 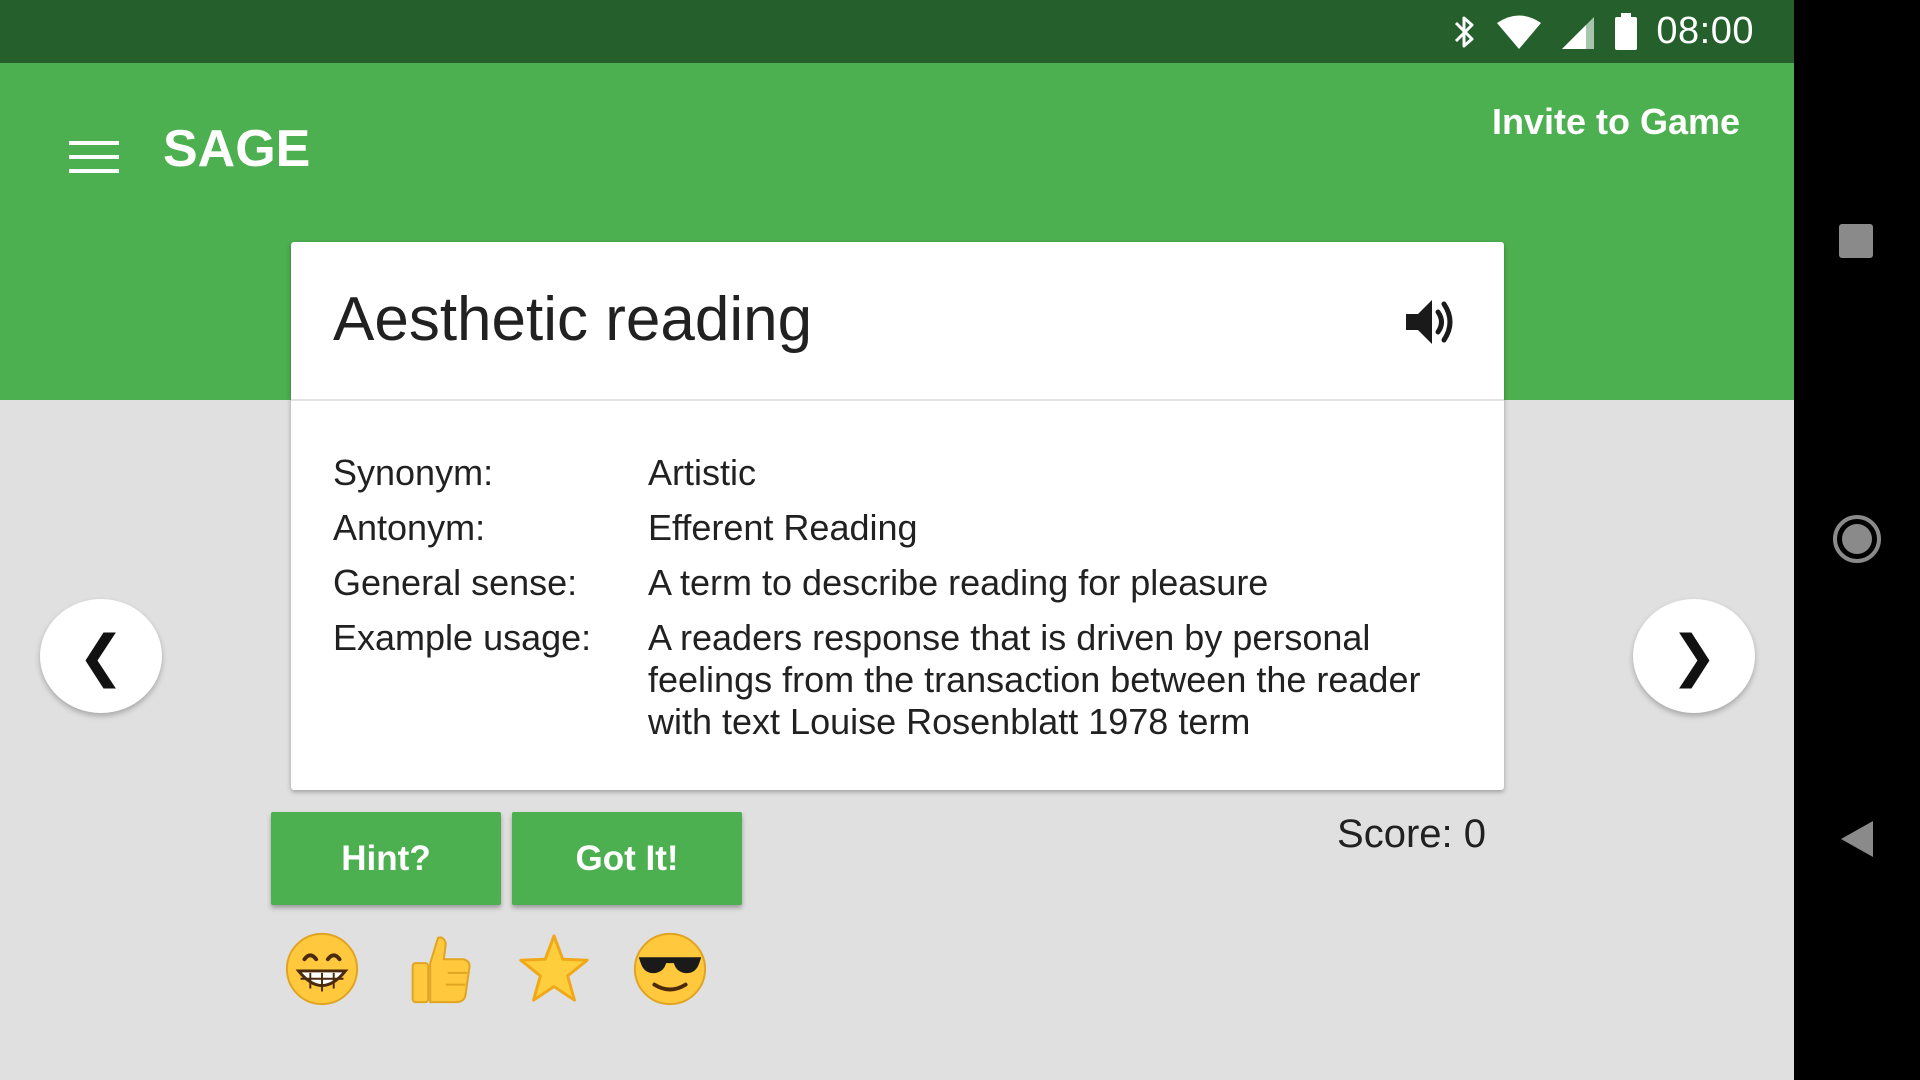 I want to click on antonym-value: Efferent Reading, so click(x=783, y=527).